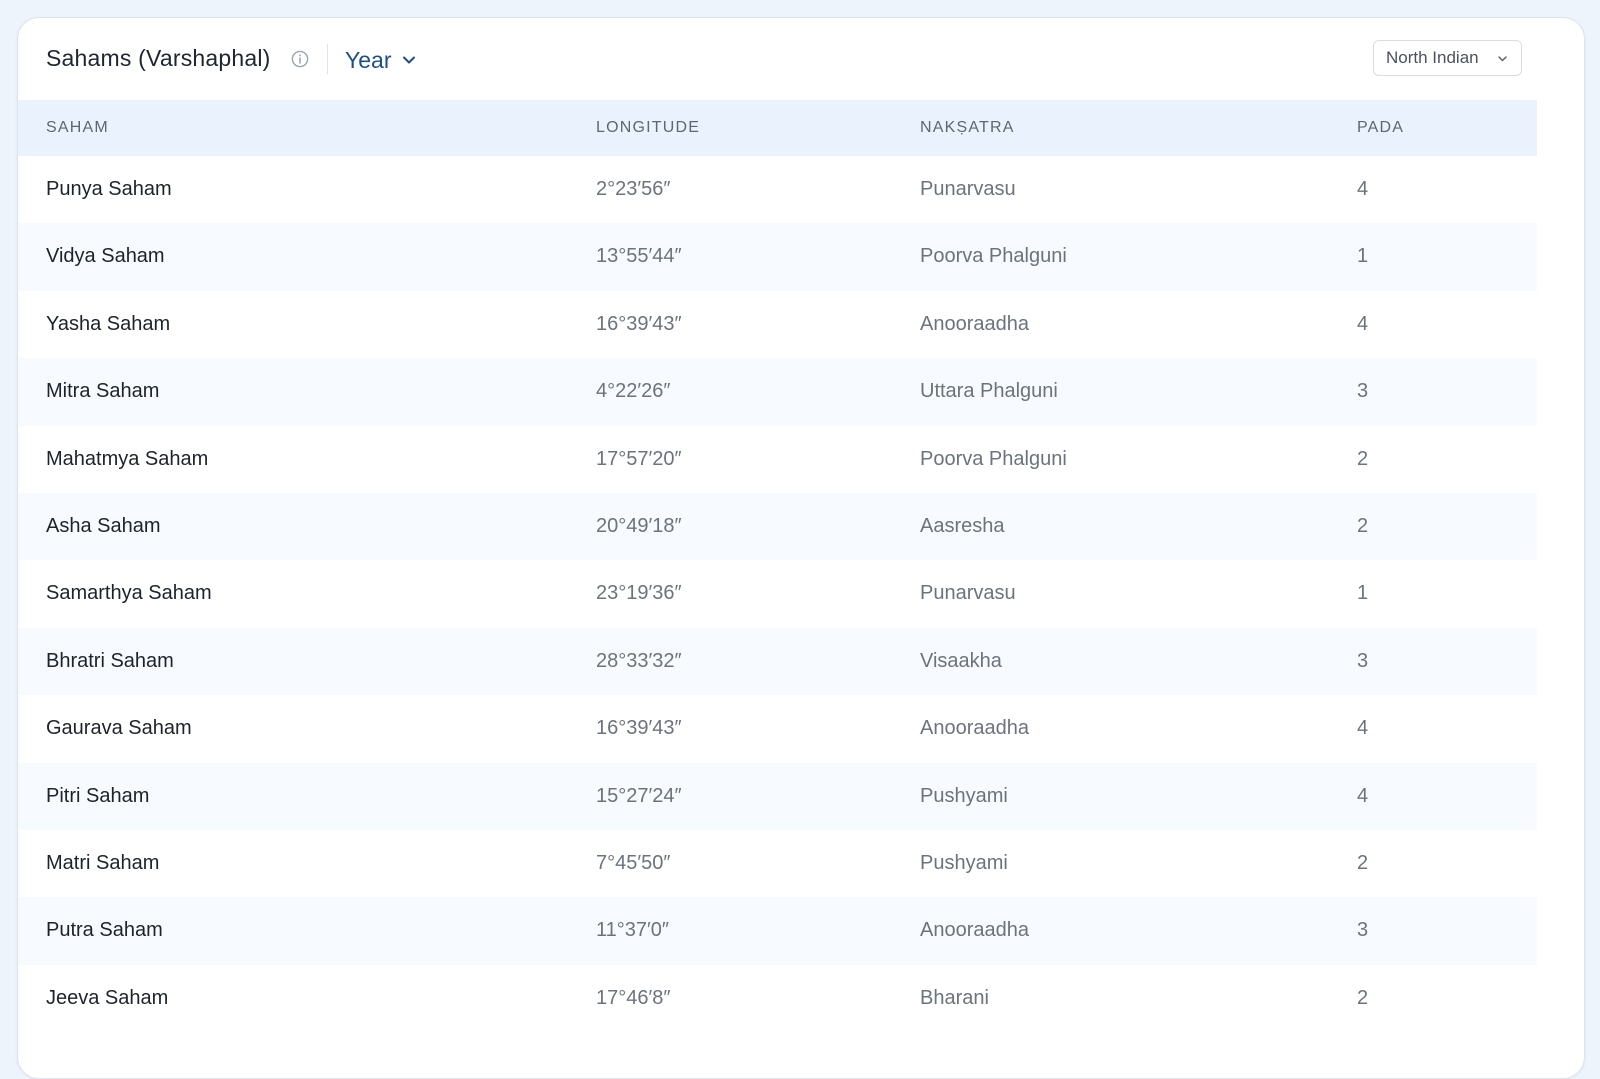 Image resolution: width=1600 pixels, height=1079 pixels. Describe the element at coordinates (108, 323) in the screenshot. I see `saham-name: Yasha Saham` at that location.